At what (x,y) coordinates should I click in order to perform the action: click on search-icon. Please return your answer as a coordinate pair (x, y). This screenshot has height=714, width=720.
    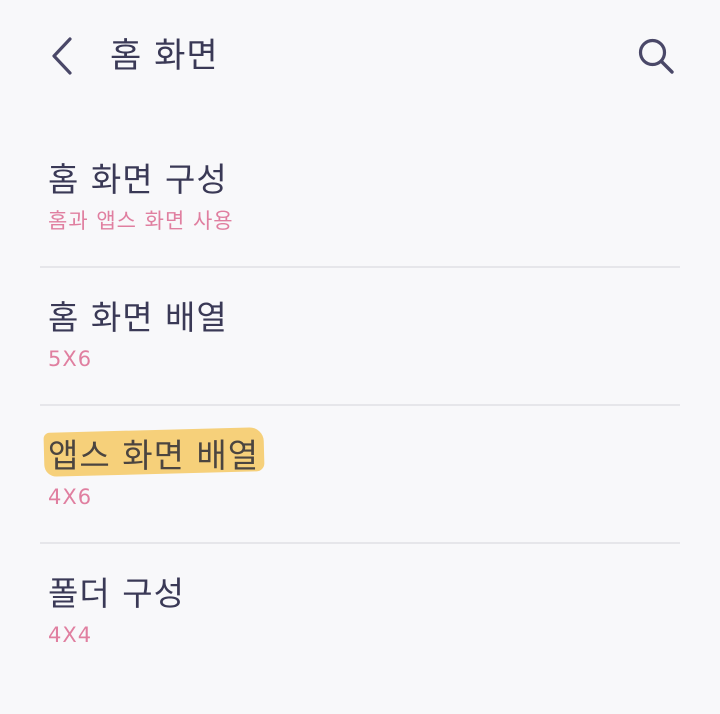
    Looking at the image, I should click on (656, 56).